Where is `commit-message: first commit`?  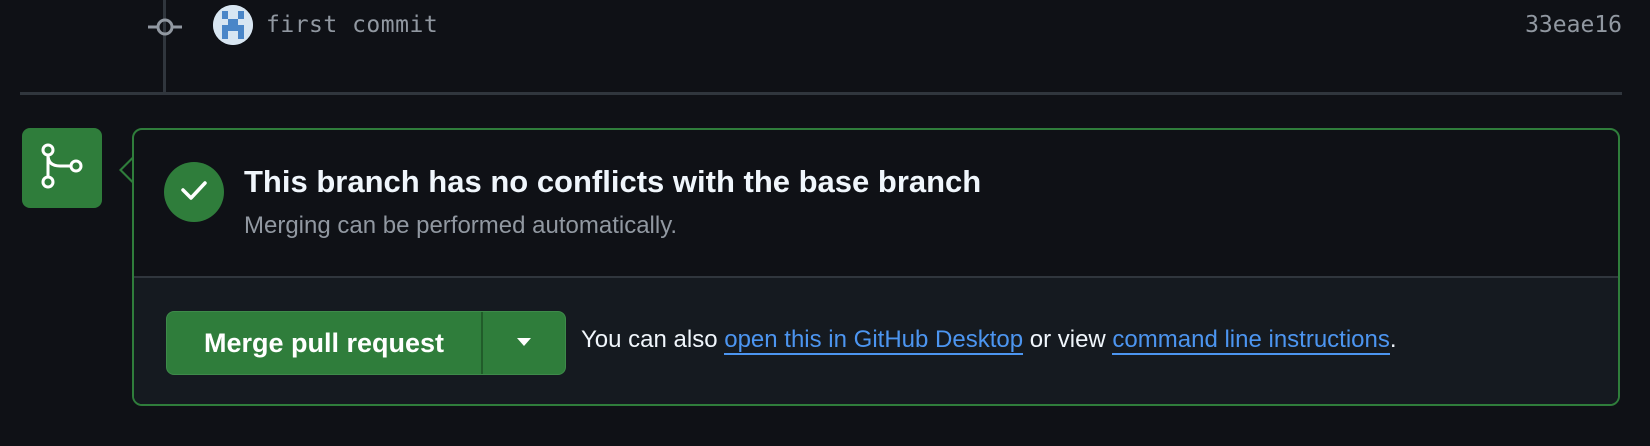
commit-message: first commit is located at coordinates (352, 25).